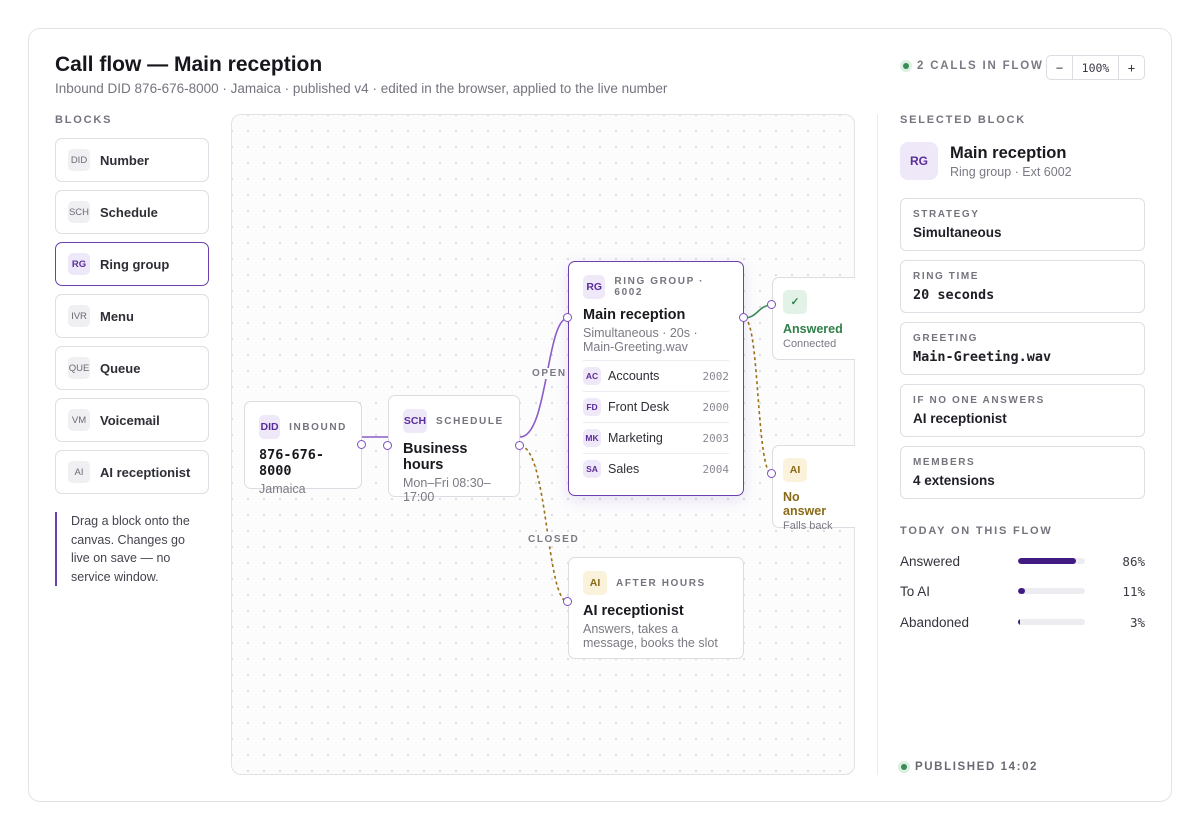 This screenshot has width=1200, height=830. I want to click on zoom-out-button: −, so click(1059, 67).